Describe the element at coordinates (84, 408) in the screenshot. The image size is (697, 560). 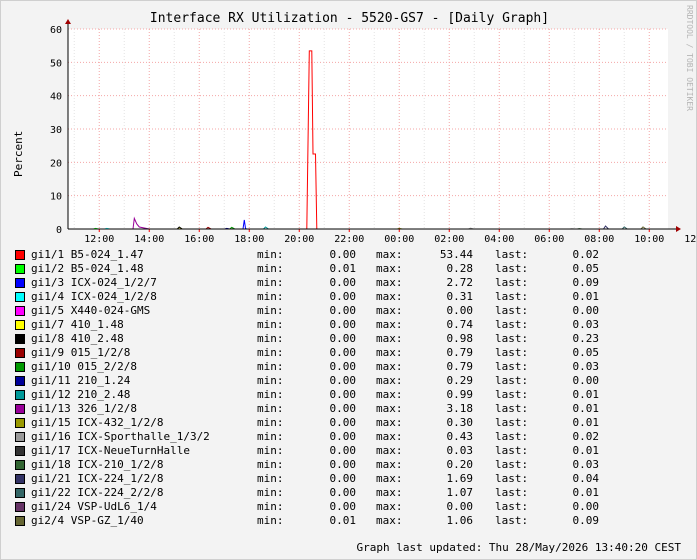
I see `legend-series-name: gi1/13 326_1/2/8` at that location.